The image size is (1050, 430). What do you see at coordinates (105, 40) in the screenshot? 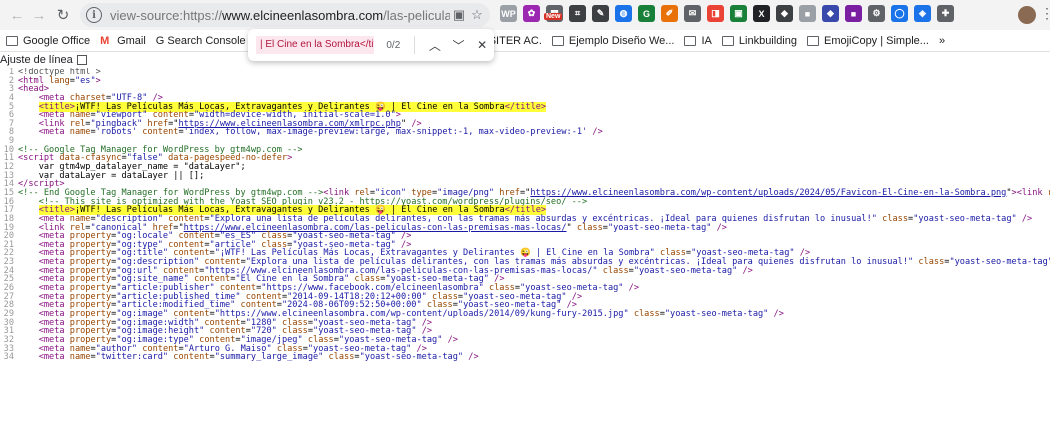
I see `gmail-icon: M` at bounding box center [105, 40].